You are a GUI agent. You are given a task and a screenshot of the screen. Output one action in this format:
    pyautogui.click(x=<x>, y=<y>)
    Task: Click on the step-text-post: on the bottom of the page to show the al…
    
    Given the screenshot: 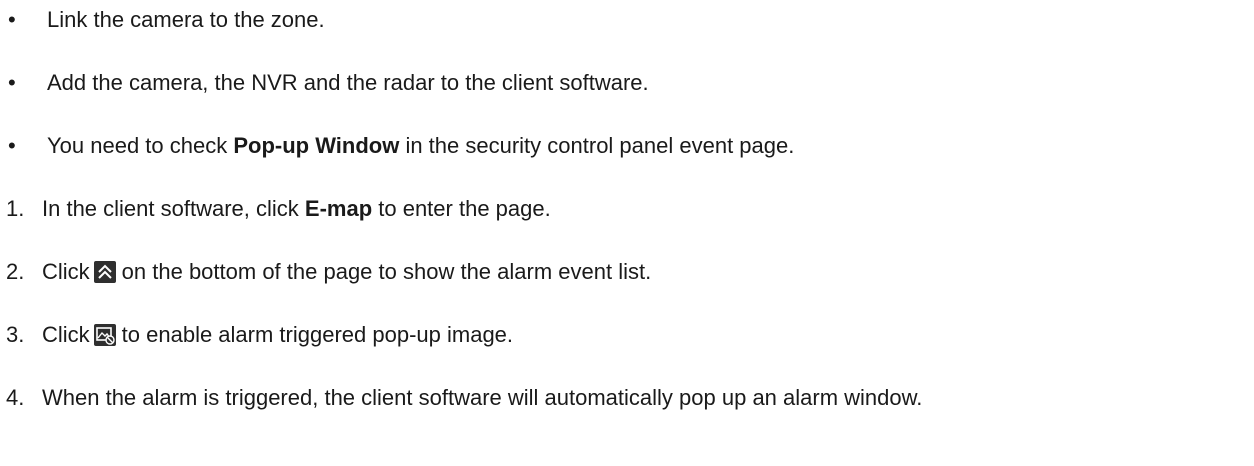 What is the action you would take?
    pyautogui.click(x=386, y=271)
    